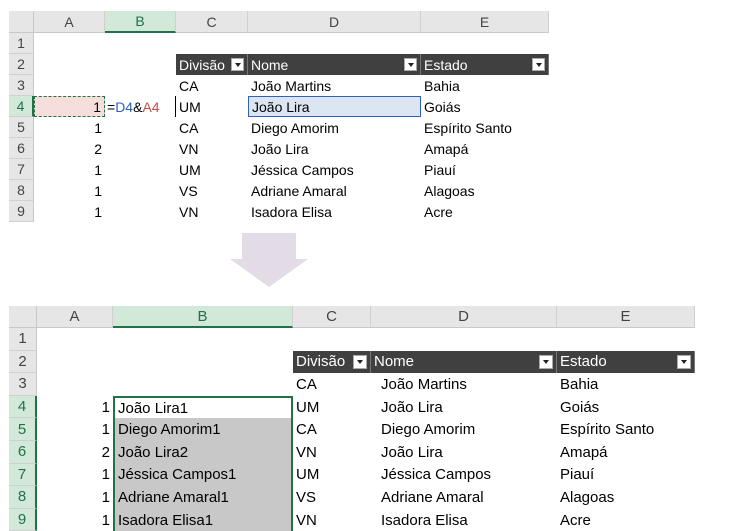 The image size is (729, 531). I want to click on cell-b5: Diego Amorim1, so click(203, 429).